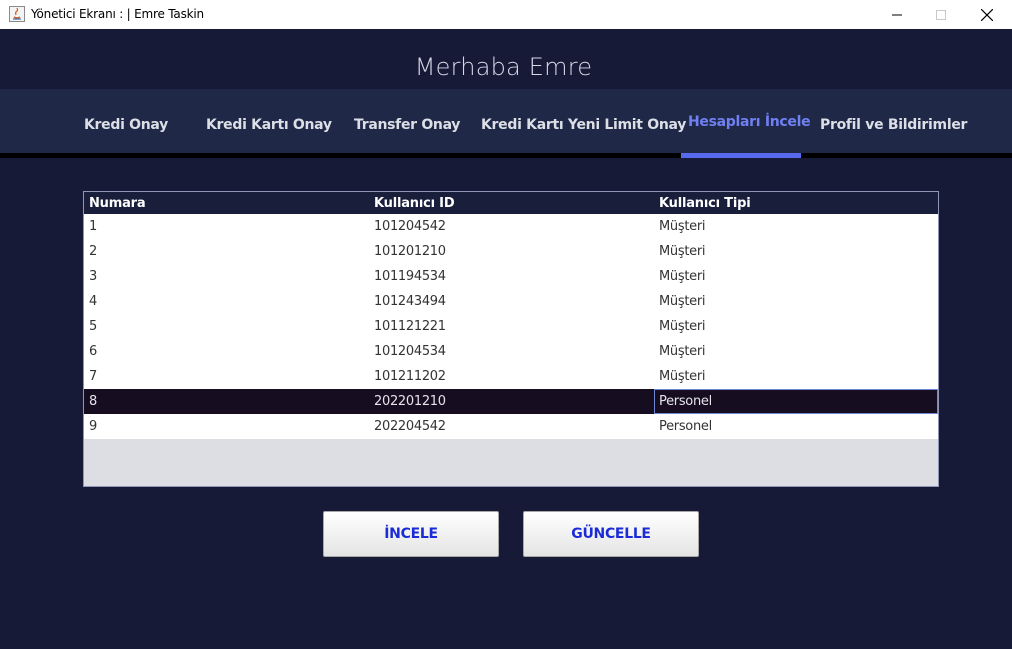  I want to click on table-row: 3 101194534 Müşteri, so click(511, 276).